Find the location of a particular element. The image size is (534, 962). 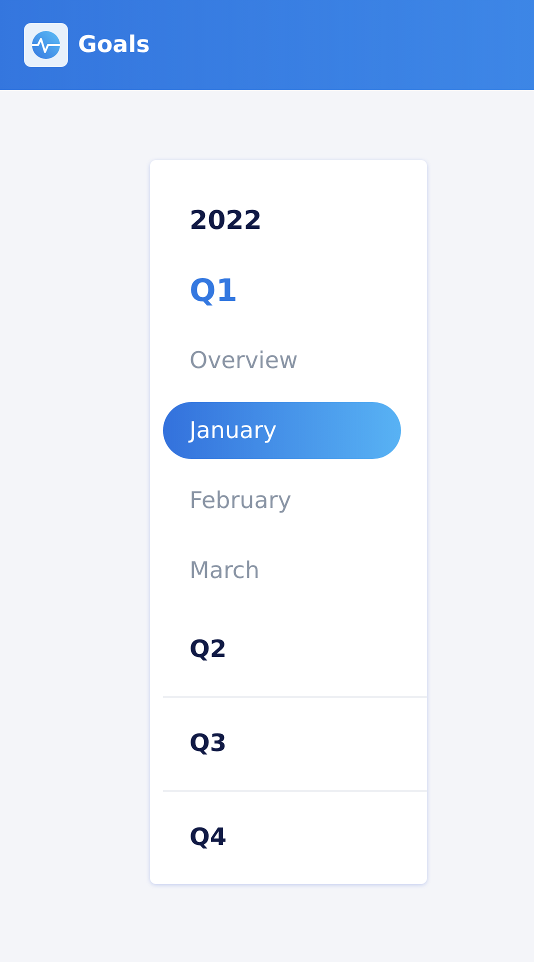

app-title: Goals is located at coordinates (114, 45).